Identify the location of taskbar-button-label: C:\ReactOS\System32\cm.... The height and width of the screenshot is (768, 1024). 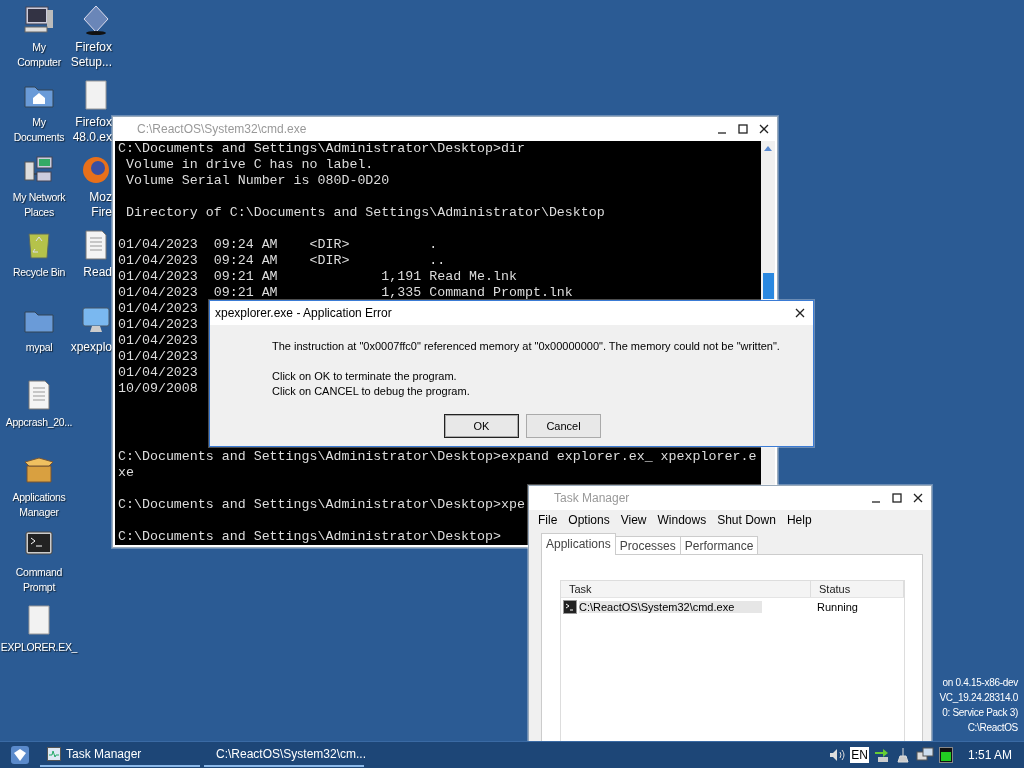
(291, 754).